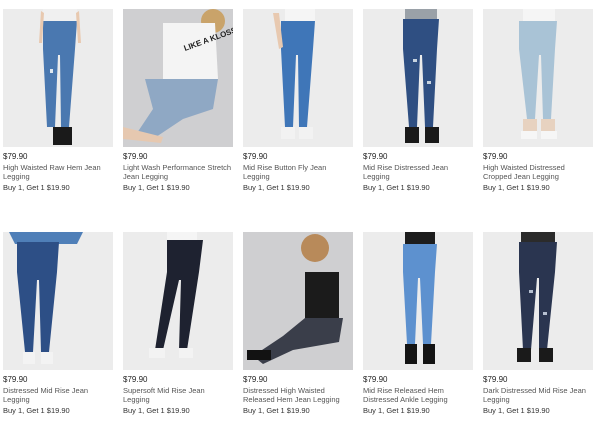  What do you see at coordinates (58, 395) in the screenshot?
I see `product-name: Distressed Mid Rise Jean Legging` at bounding box center [58, 395].